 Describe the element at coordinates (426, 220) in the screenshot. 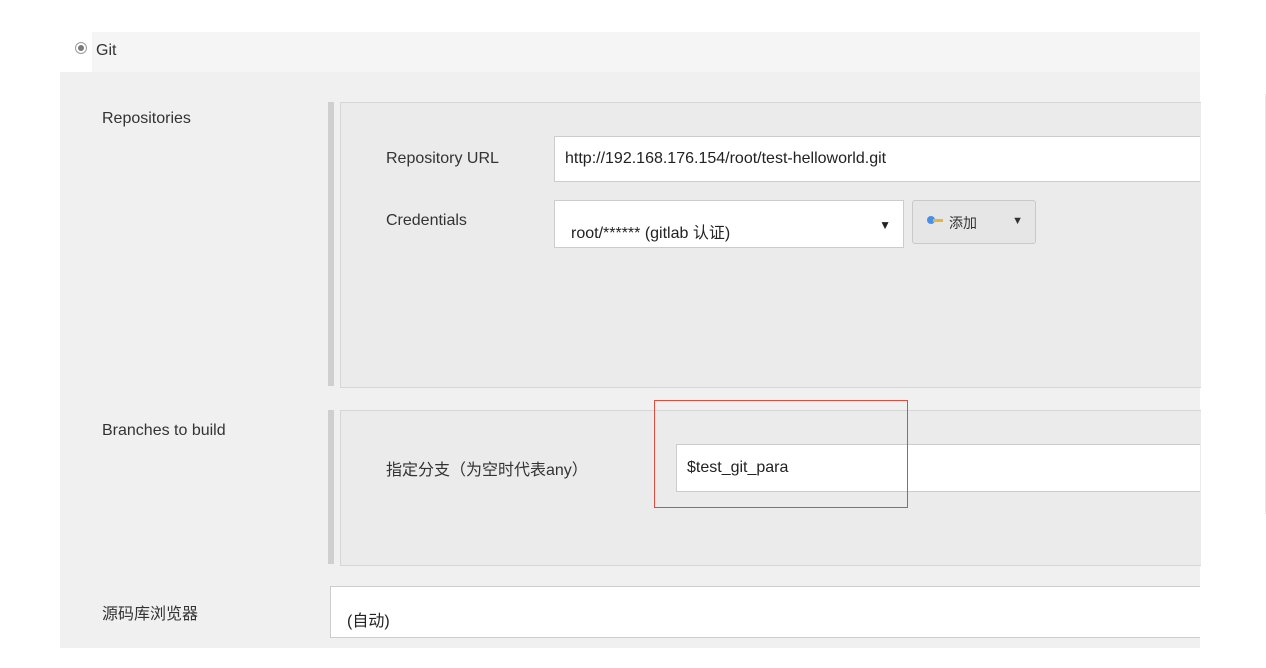

I see `credentials-label: Credentials` at that location.